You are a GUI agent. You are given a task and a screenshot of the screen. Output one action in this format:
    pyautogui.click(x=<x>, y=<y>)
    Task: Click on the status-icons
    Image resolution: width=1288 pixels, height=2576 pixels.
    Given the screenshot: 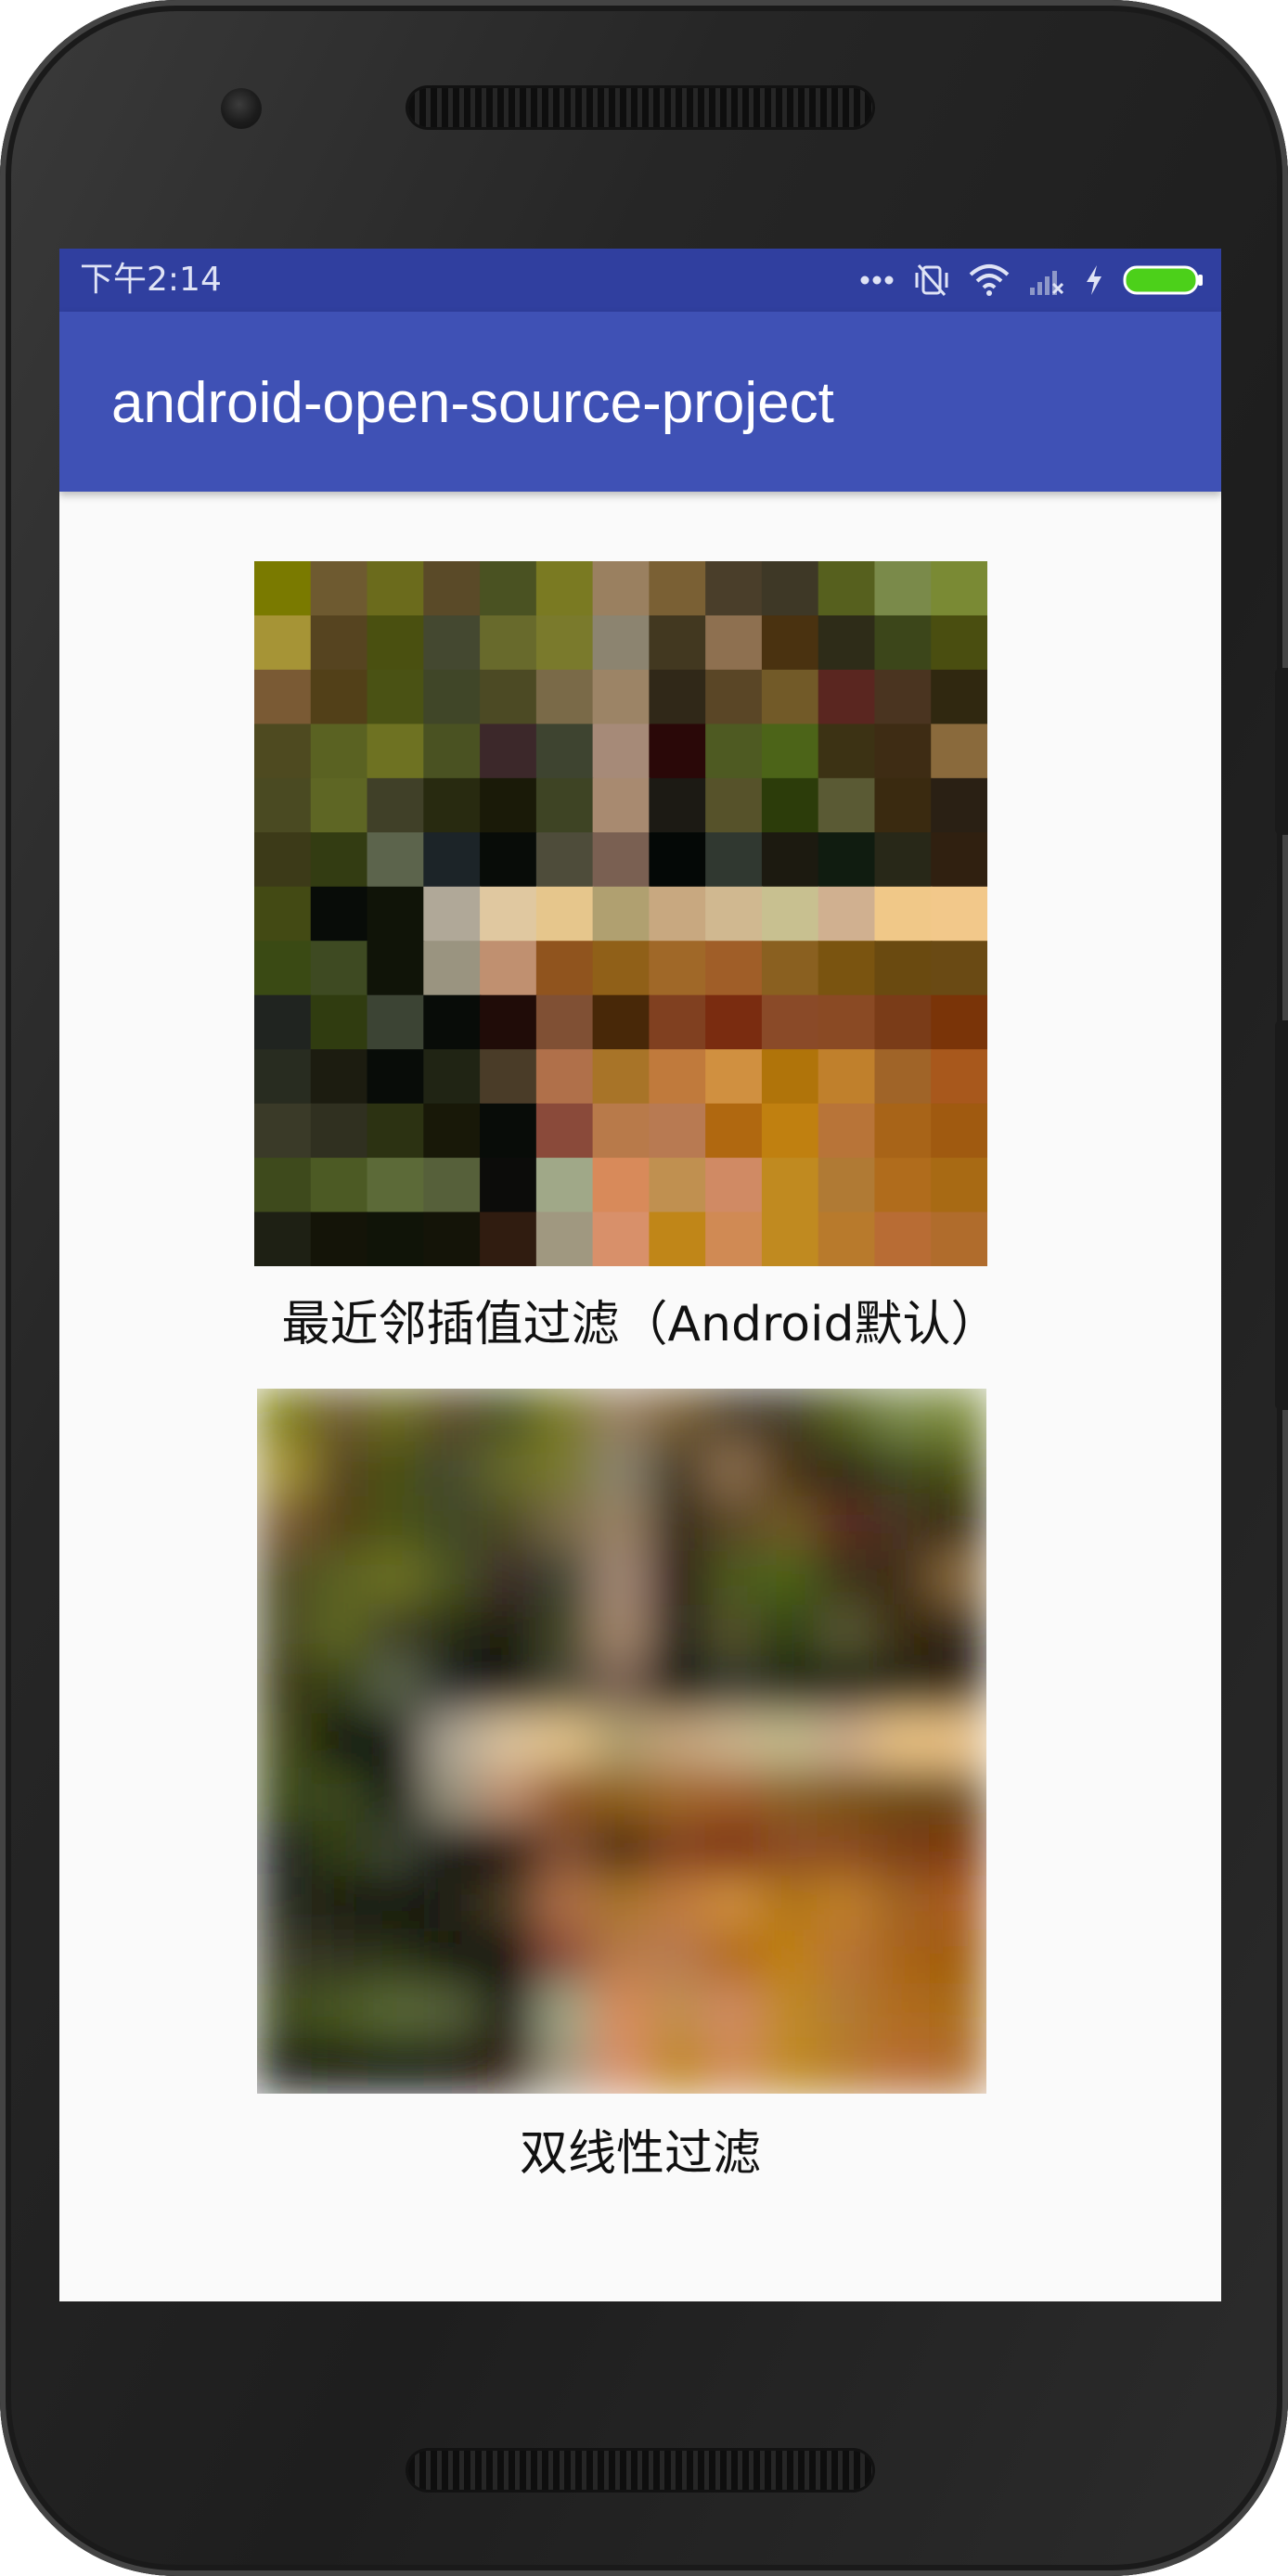 What is the action you would take?
    pyautogui.click(x=1031, y=280)
    